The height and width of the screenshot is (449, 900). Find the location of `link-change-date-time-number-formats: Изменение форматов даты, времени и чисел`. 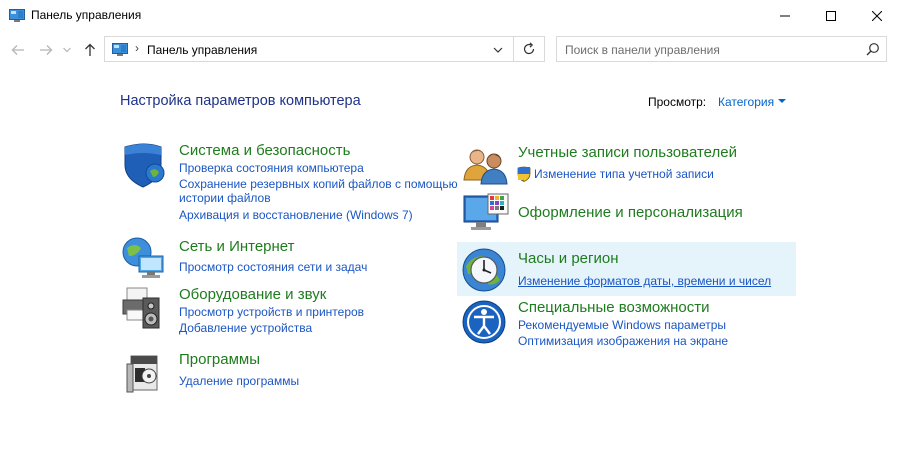

link-change-date-time-number-formats: Изменение форматов даты, времени и чисел is located at coordinates (644, 281).